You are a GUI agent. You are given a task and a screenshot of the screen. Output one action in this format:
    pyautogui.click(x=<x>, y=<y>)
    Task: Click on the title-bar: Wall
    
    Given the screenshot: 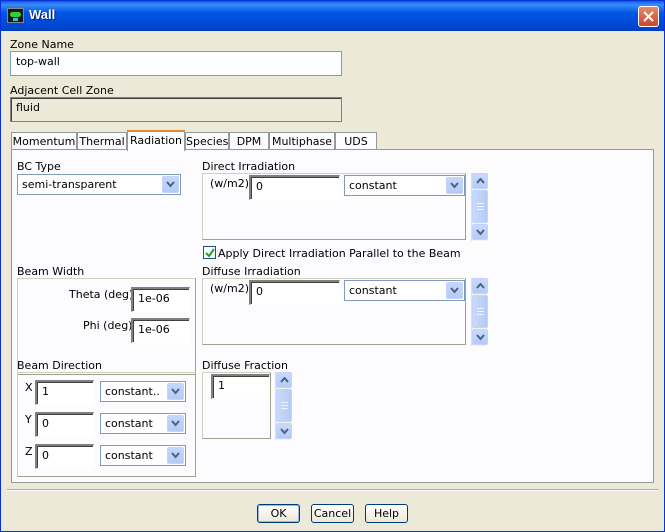 What is the action you would take?
    pyautogui.click(x=332, y=16)
    